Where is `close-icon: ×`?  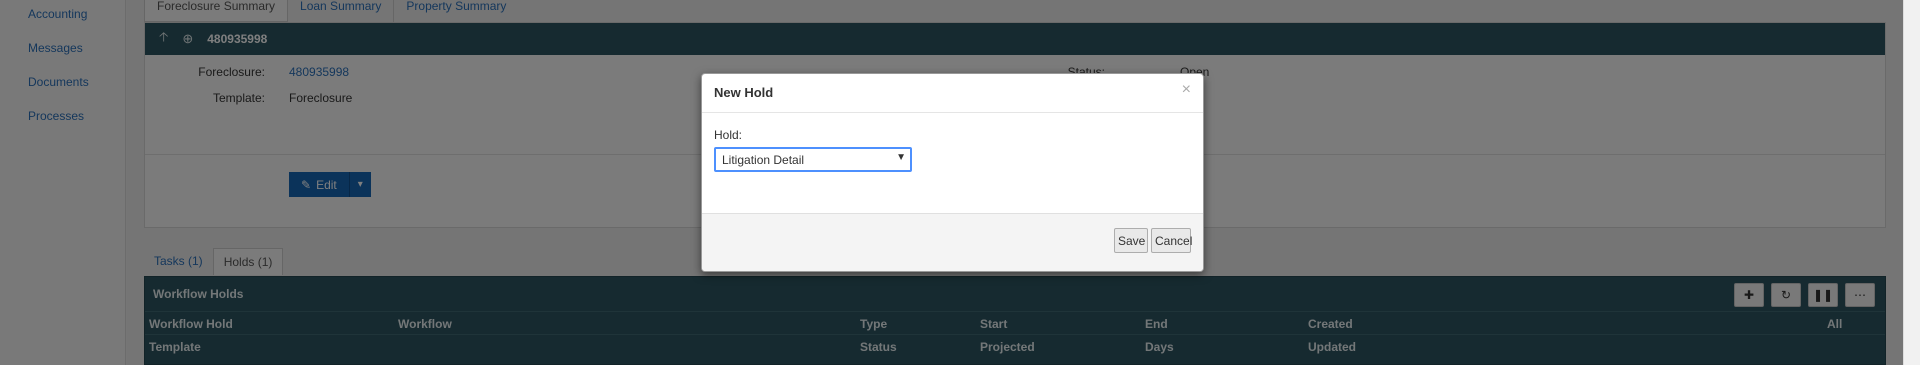 close-icon: × is located at coordinates (1186, 90).